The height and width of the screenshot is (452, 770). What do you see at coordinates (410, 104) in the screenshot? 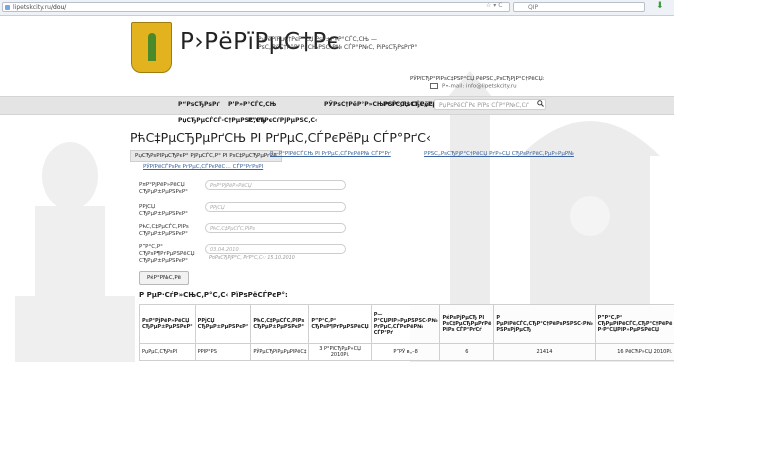
I see `menu-item-4: РСЃС‚РѕСЂРёСЏ` at bounding box center [410, 104].